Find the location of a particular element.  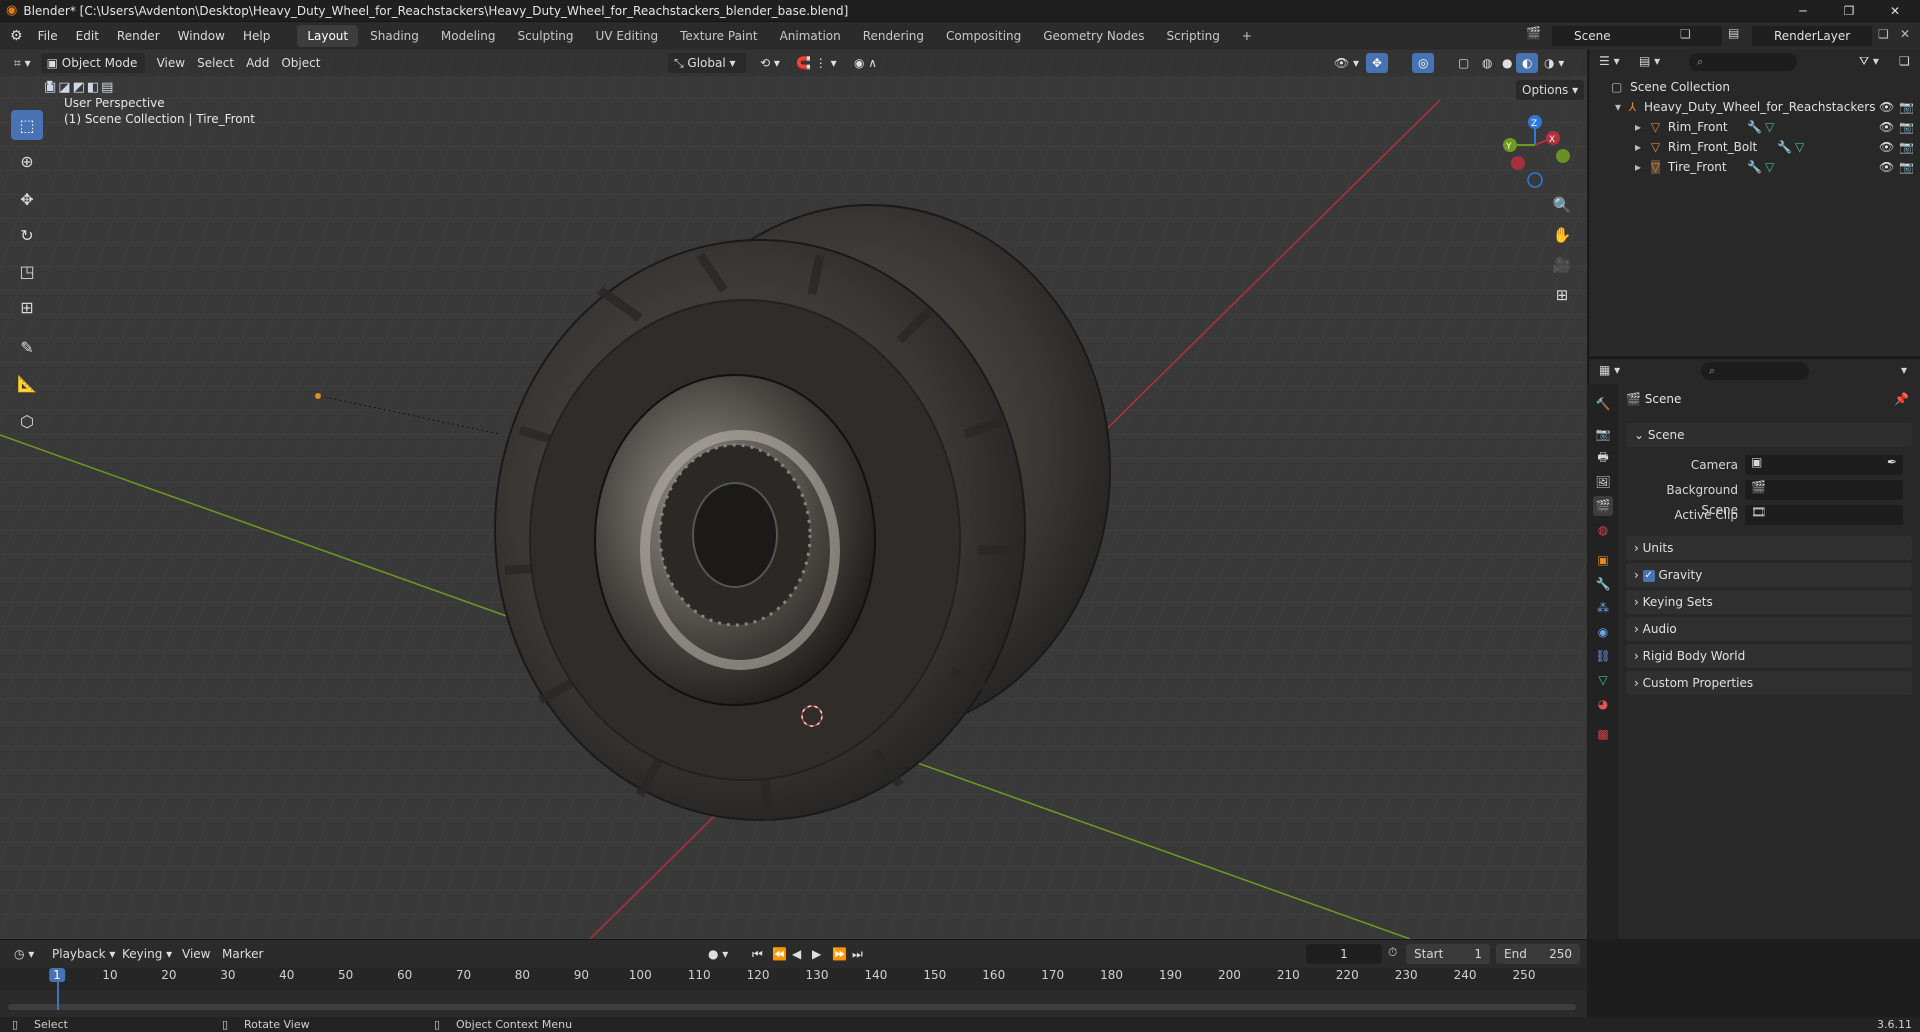

properties-options-icon: ▾ is located at coordinates (1904, 370).